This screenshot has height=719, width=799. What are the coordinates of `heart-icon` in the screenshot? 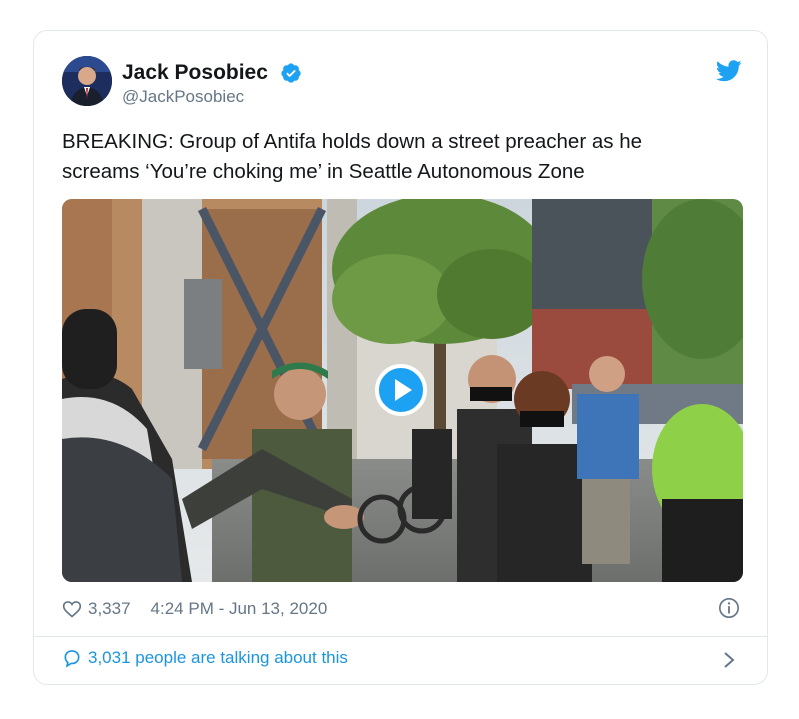 It's located at (72, 609).